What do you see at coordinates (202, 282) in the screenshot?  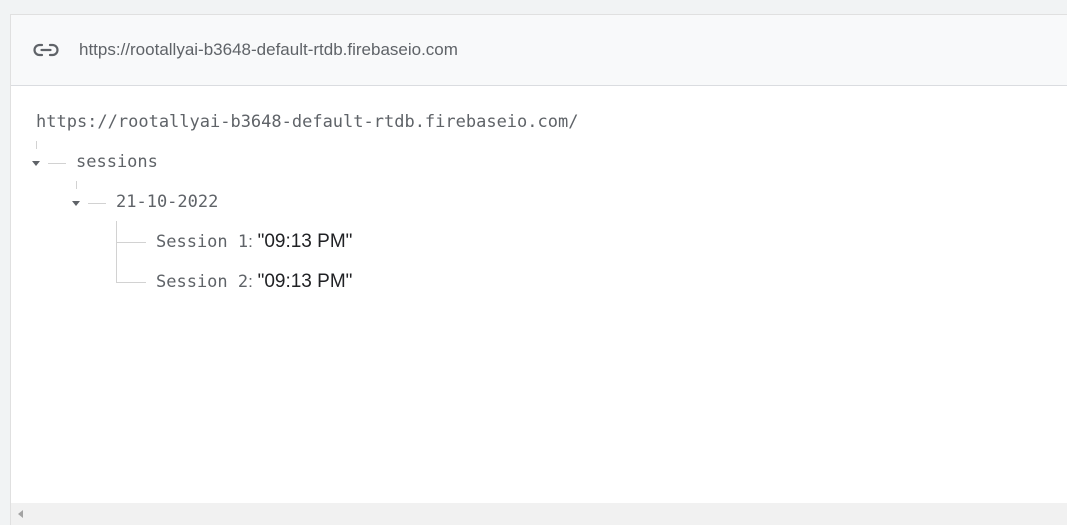 I see `leaf-key: Session 2` at bounding box center [202, 282].